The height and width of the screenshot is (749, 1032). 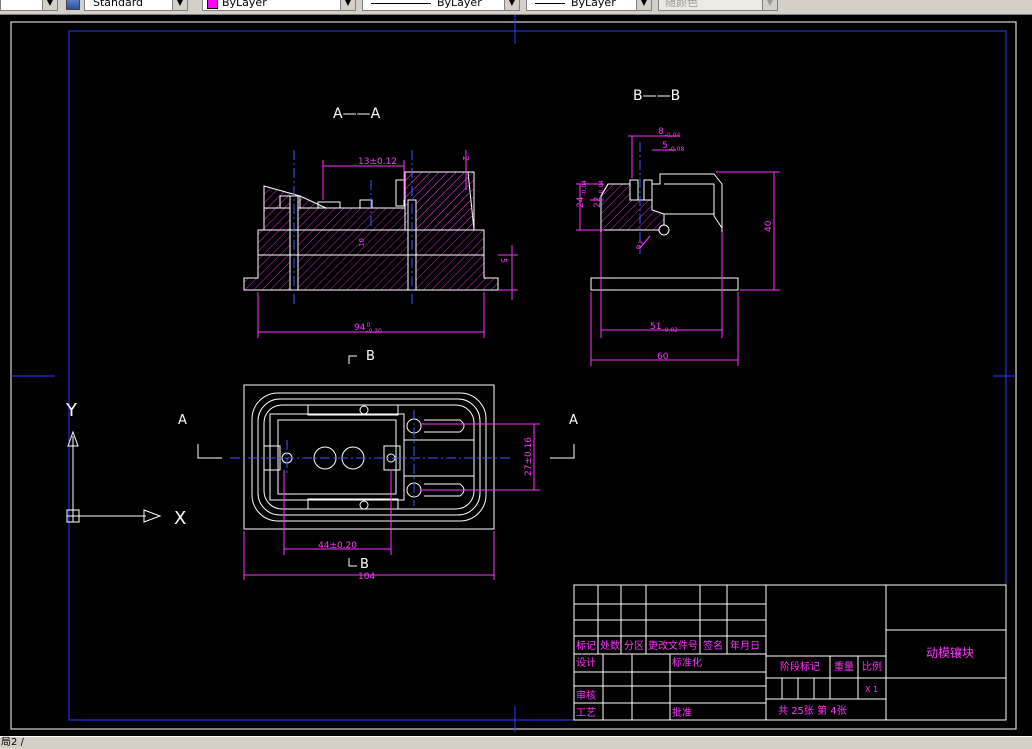 What do you see at coordinates (516, 742) in the screenshot?
I see `layout-tab-bar: 局2 /` at bounding box center [516, 742].